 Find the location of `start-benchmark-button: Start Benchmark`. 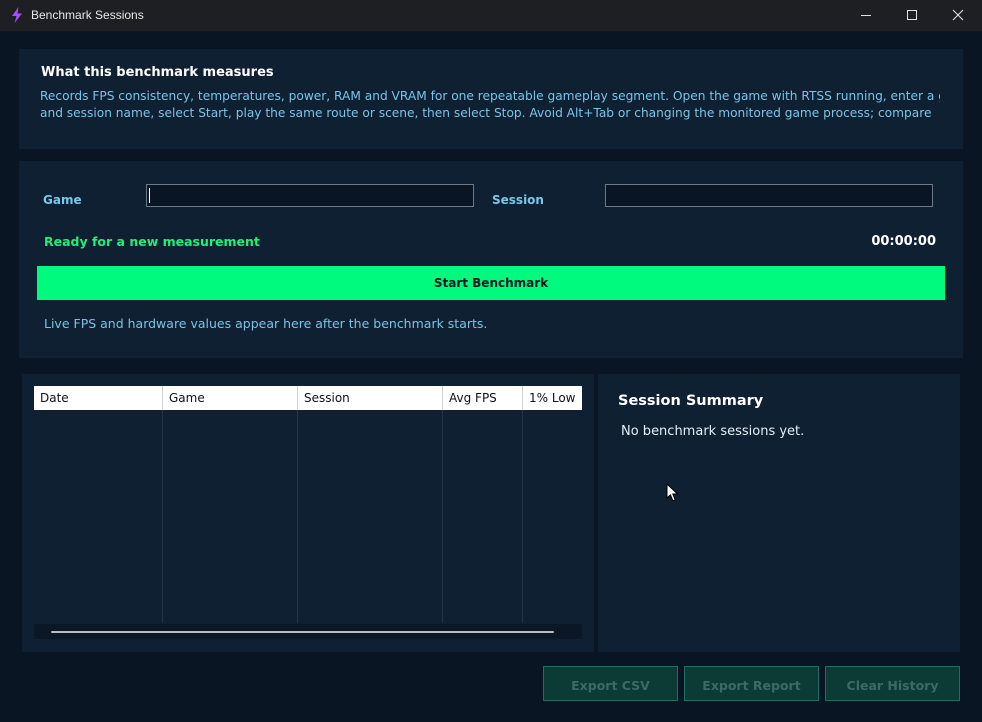

start-benchmark-button: Start Benchmark is located at coordinates (491, 283).